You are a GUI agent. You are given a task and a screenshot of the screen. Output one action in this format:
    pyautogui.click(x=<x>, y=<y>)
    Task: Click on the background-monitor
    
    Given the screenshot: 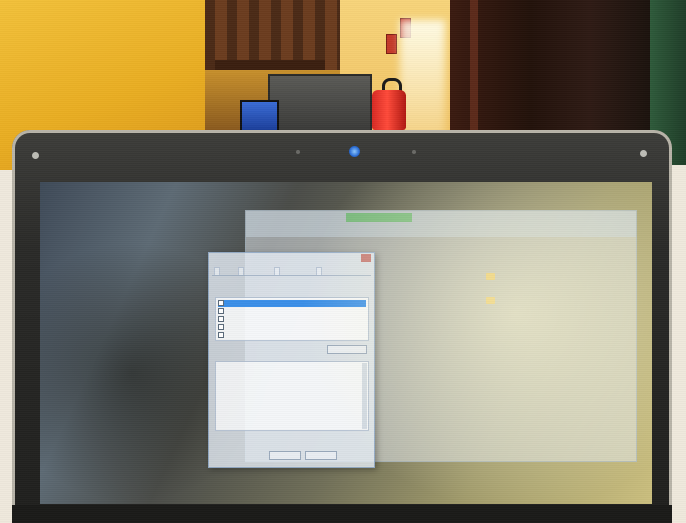 What is the action you would take?
    pyautogui.click(x=320, y=103)
    